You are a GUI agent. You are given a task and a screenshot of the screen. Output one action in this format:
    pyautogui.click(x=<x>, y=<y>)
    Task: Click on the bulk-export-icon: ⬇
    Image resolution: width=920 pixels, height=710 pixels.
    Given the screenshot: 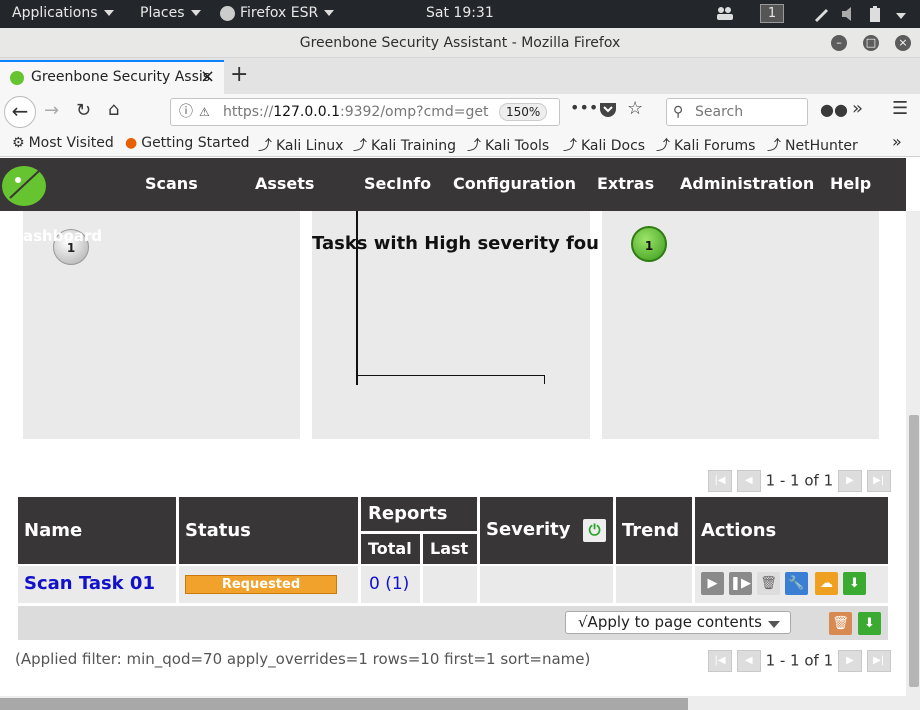 What is the action you would take?
    pyautogui.click(x=869, y=623)
    